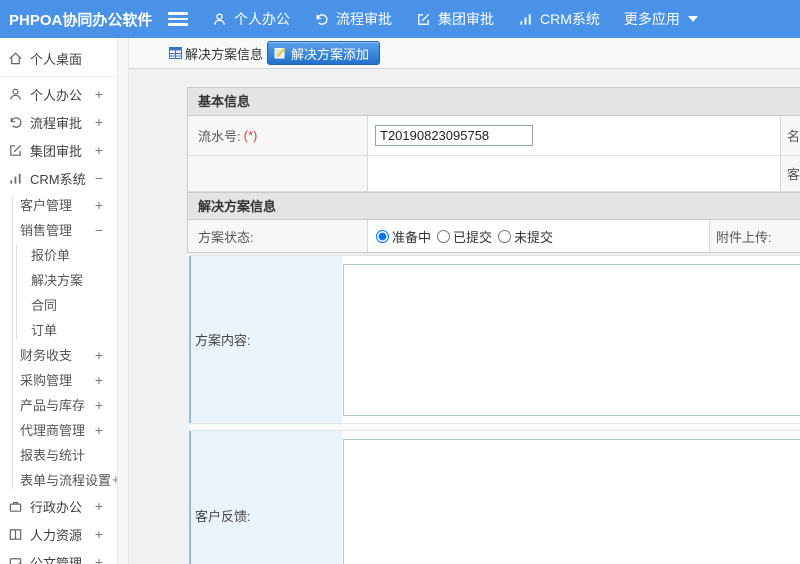  What do you see at coordinates (494, 206) in the screenshot?
I see `section-header-solution: 解决方案信息` at bounding box center [494, 206].